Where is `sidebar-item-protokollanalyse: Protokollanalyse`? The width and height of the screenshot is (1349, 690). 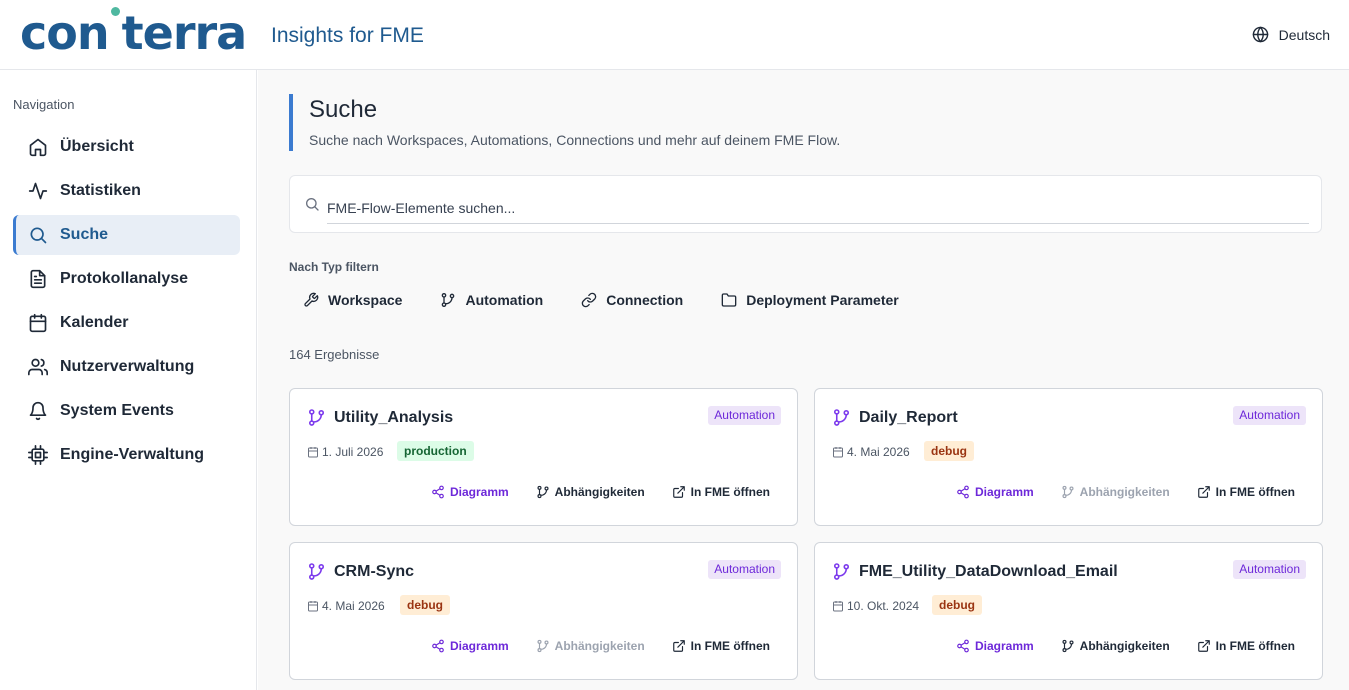 sidebar-item-protokollanalyse: Protokollanalyse is located at coordinates (126, 279).